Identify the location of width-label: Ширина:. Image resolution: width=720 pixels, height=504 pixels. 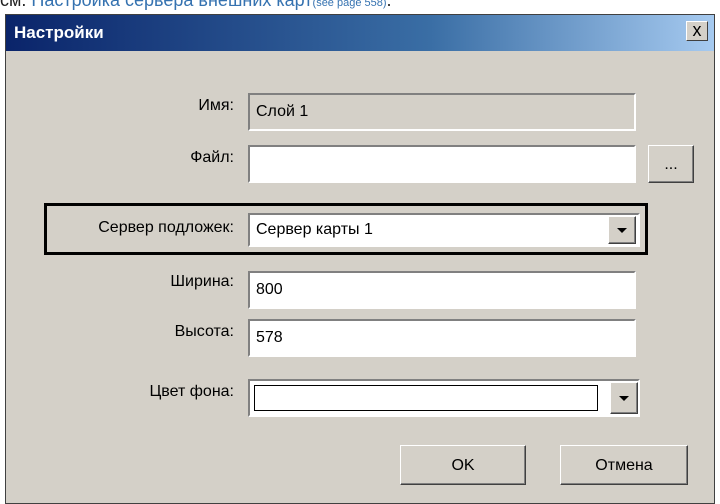
(202, 281).